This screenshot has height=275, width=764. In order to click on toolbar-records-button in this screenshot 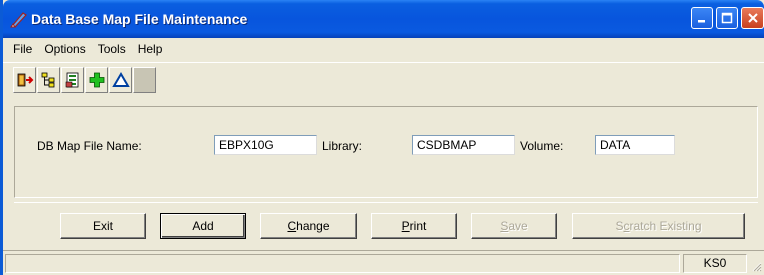, I will do `click(72, 80)`.